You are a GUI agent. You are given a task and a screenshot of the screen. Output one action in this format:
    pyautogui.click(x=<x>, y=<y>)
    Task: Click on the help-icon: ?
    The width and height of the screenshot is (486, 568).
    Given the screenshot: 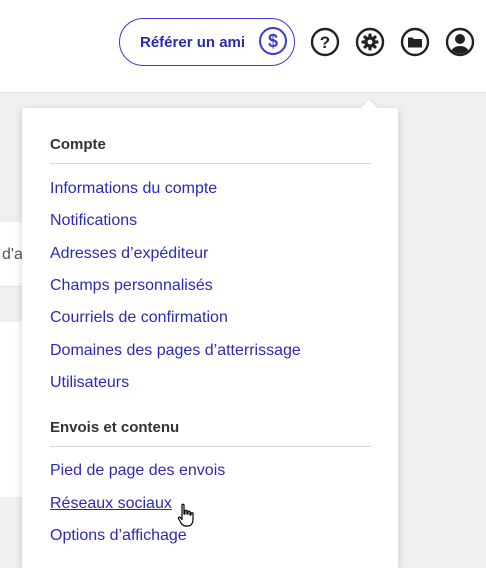 What is the action you would take?
    pyautogui.click(x=325, y=42)
    